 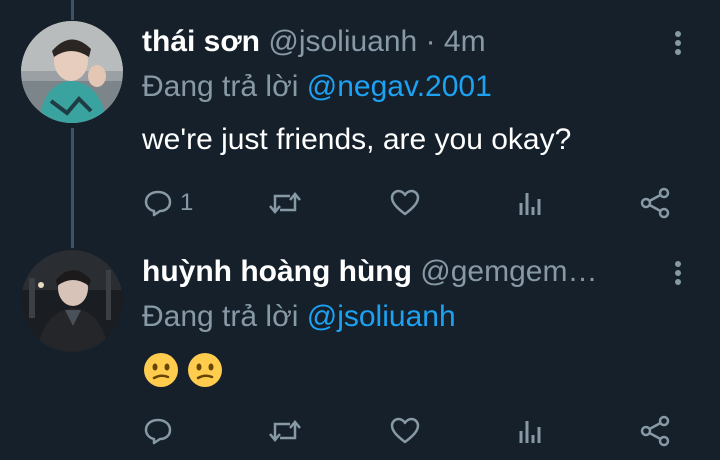 What do you see at coordinates (357, 139) in the screenshot?
I see `tweet-text: we're just friends, are you okay?` at bounding box center [357, 139].